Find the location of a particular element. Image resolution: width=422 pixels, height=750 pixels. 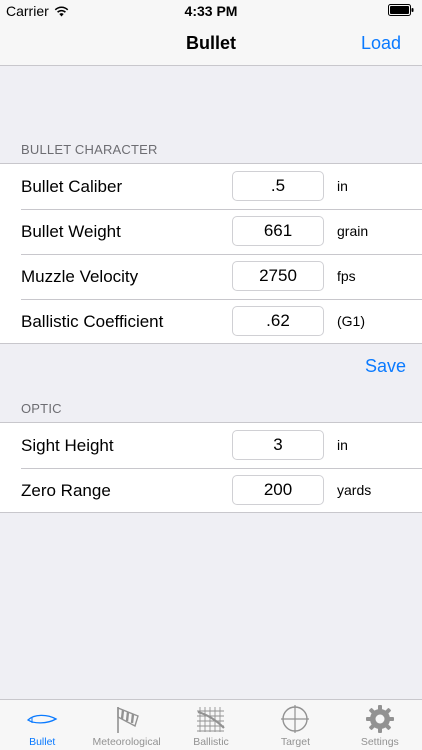

battery-icon is located at coordinates (401, 10).